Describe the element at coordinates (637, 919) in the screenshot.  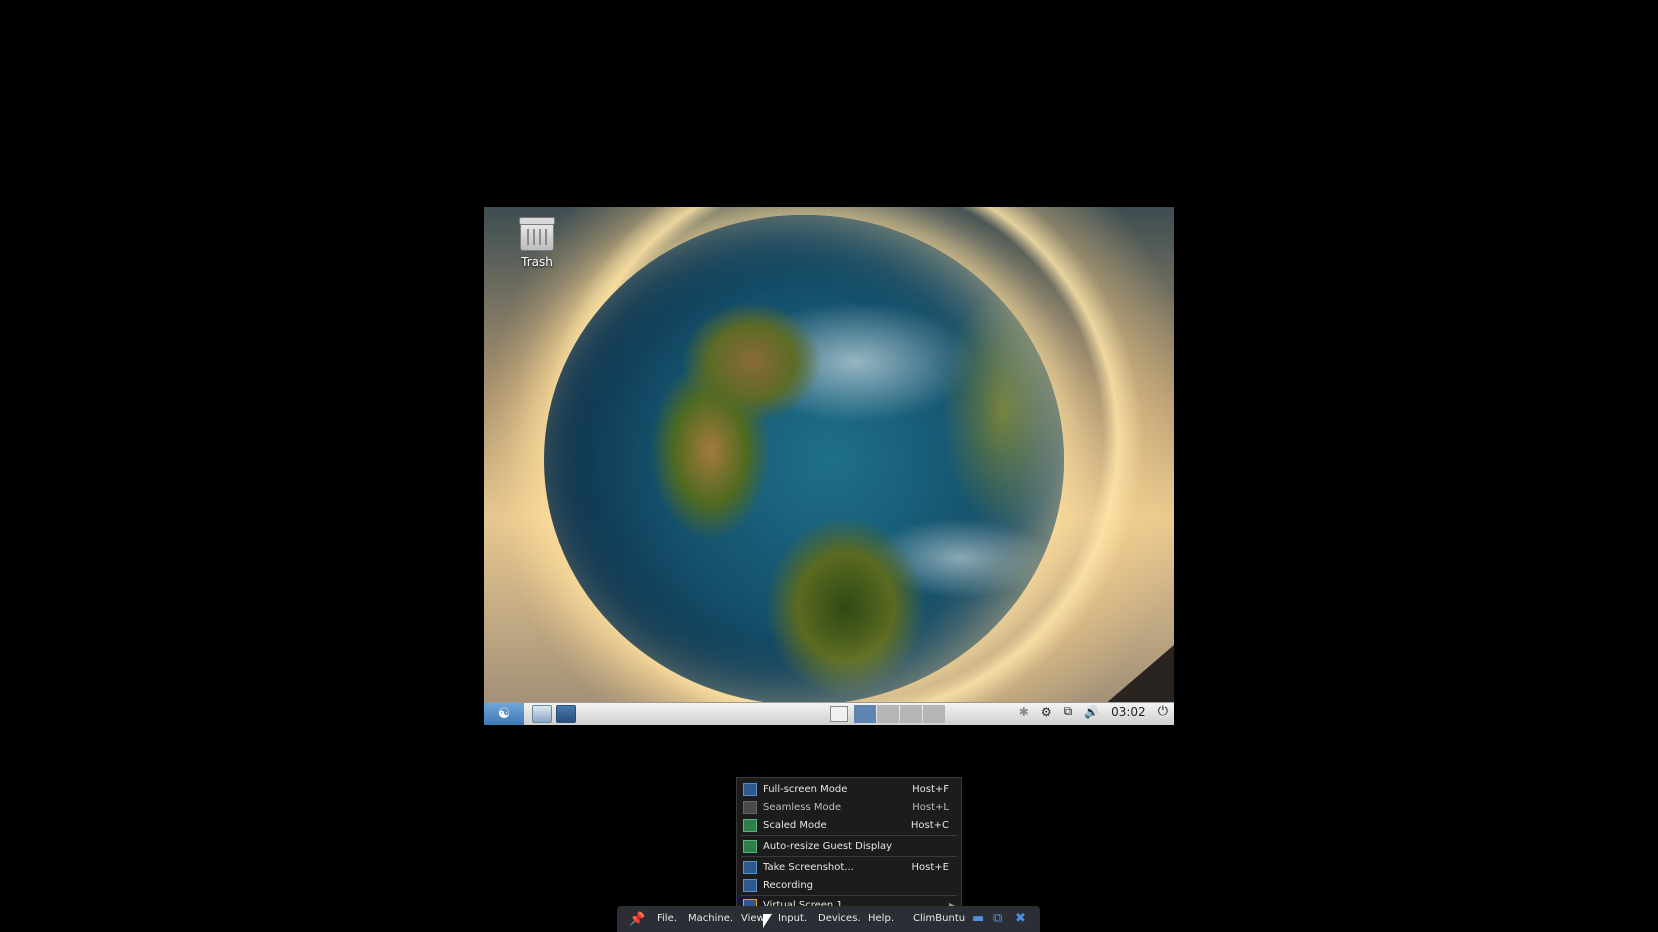
I see `pin-icon: 📌` at that location.